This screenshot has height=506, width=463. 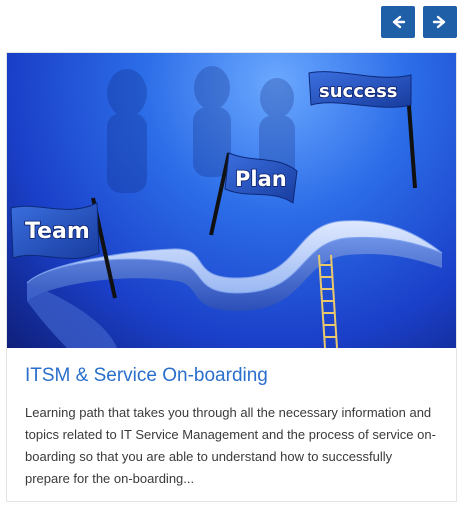 What do you see at coordinates (328, 301) in the screenshot?
I see `ladder-graphic` at bounding box center [328, 301].